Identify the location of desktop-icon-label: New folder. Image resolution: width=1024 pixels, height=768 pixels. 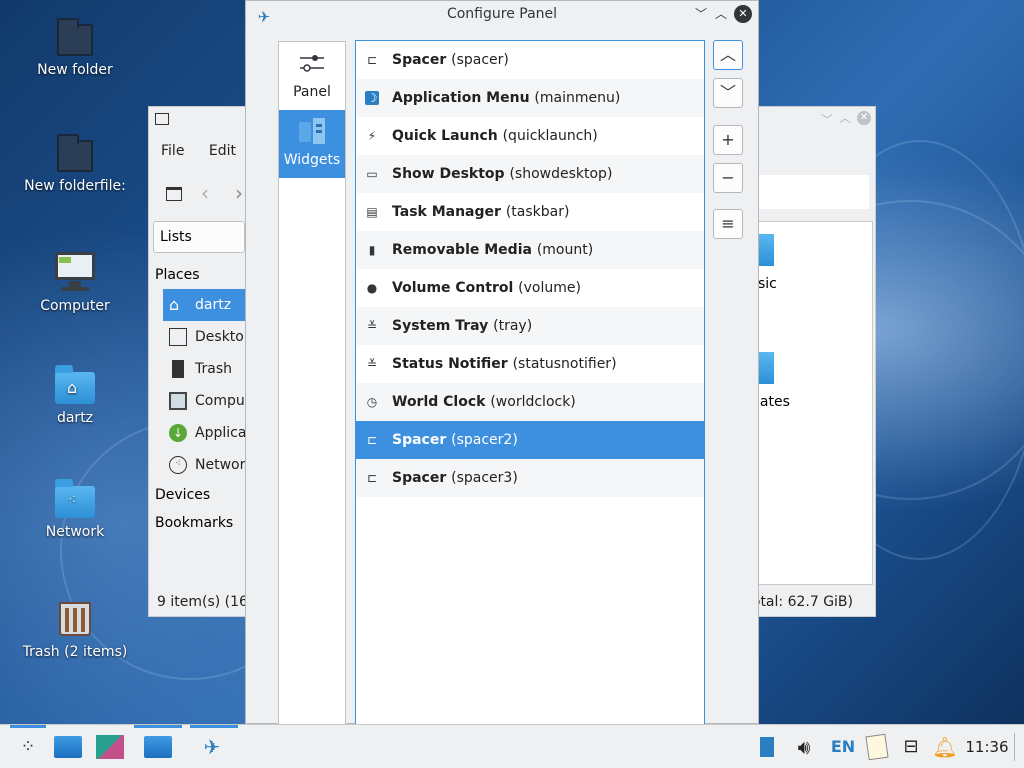
(75, 70).